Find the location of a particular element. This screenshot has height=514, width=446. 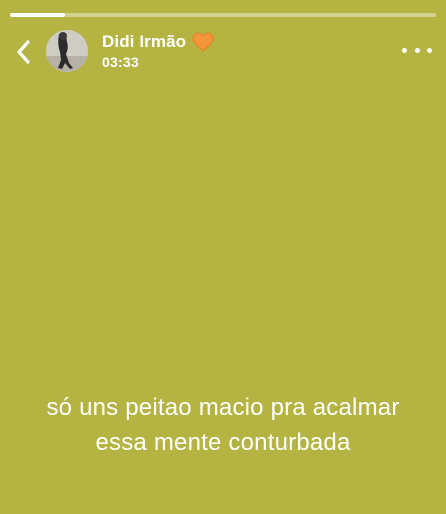

story-progress-bar is located at coordinates (223, 15).